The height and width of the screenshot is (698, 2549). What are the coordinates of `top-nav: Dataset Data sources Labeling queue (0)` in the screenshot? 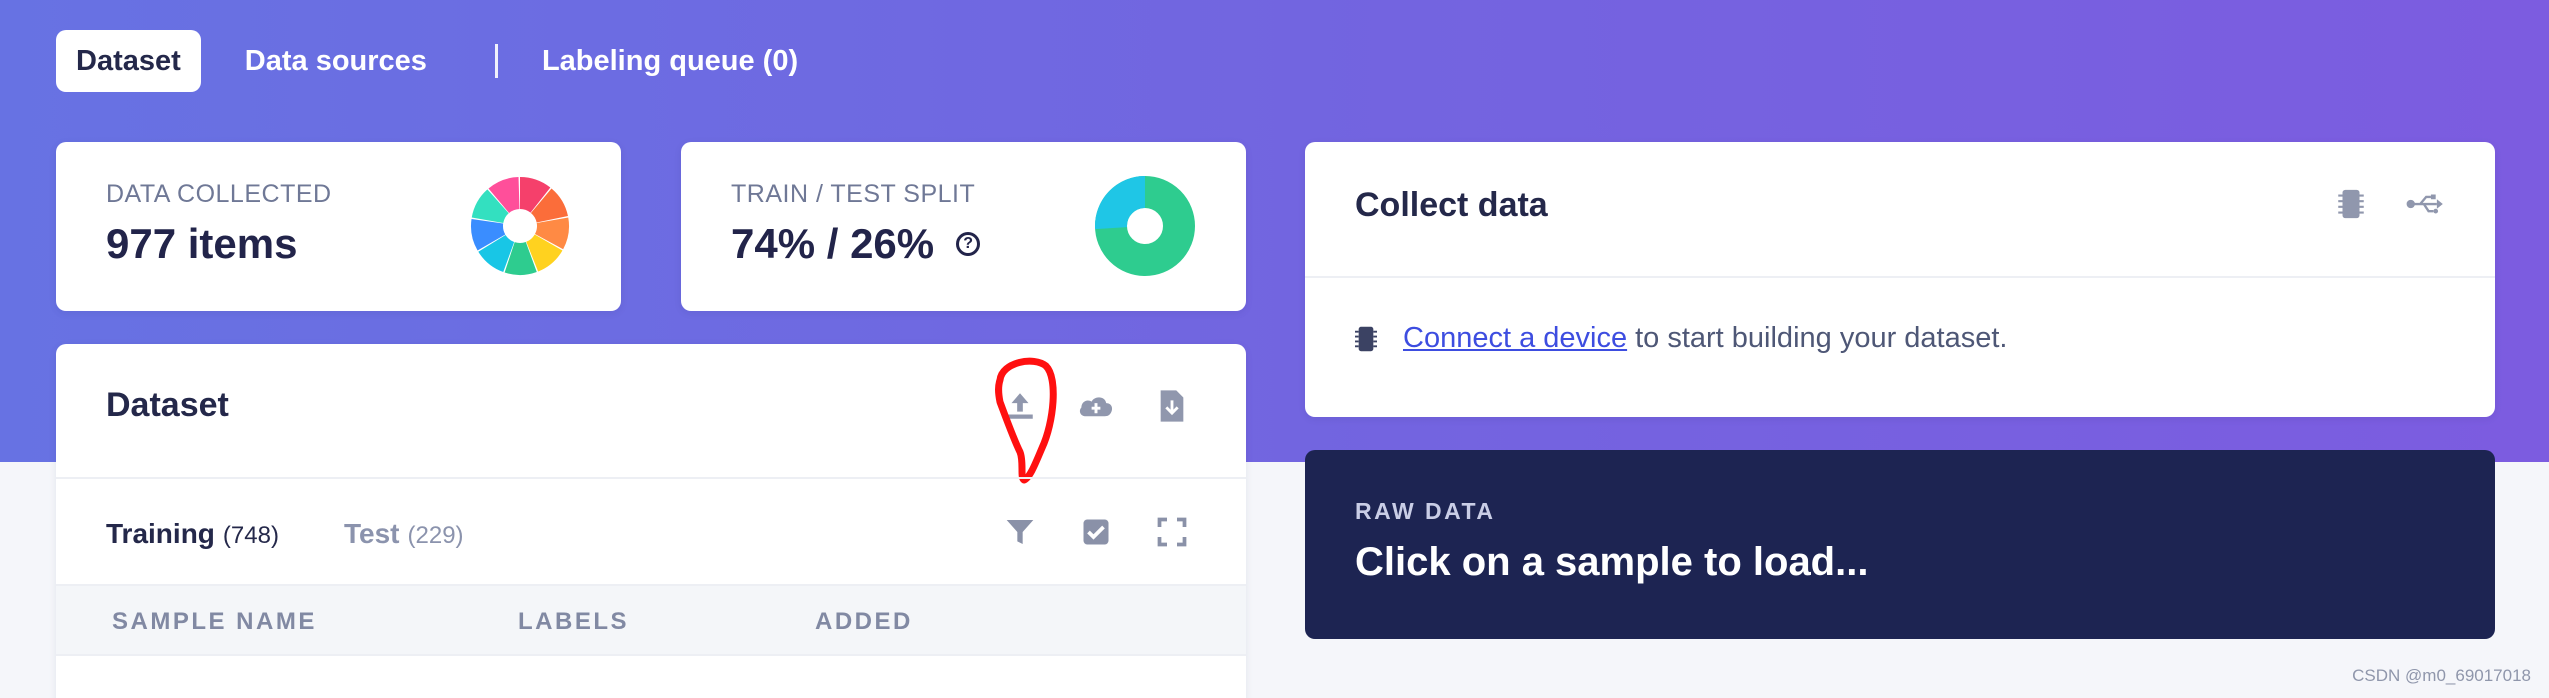 It's located at (449, 61).